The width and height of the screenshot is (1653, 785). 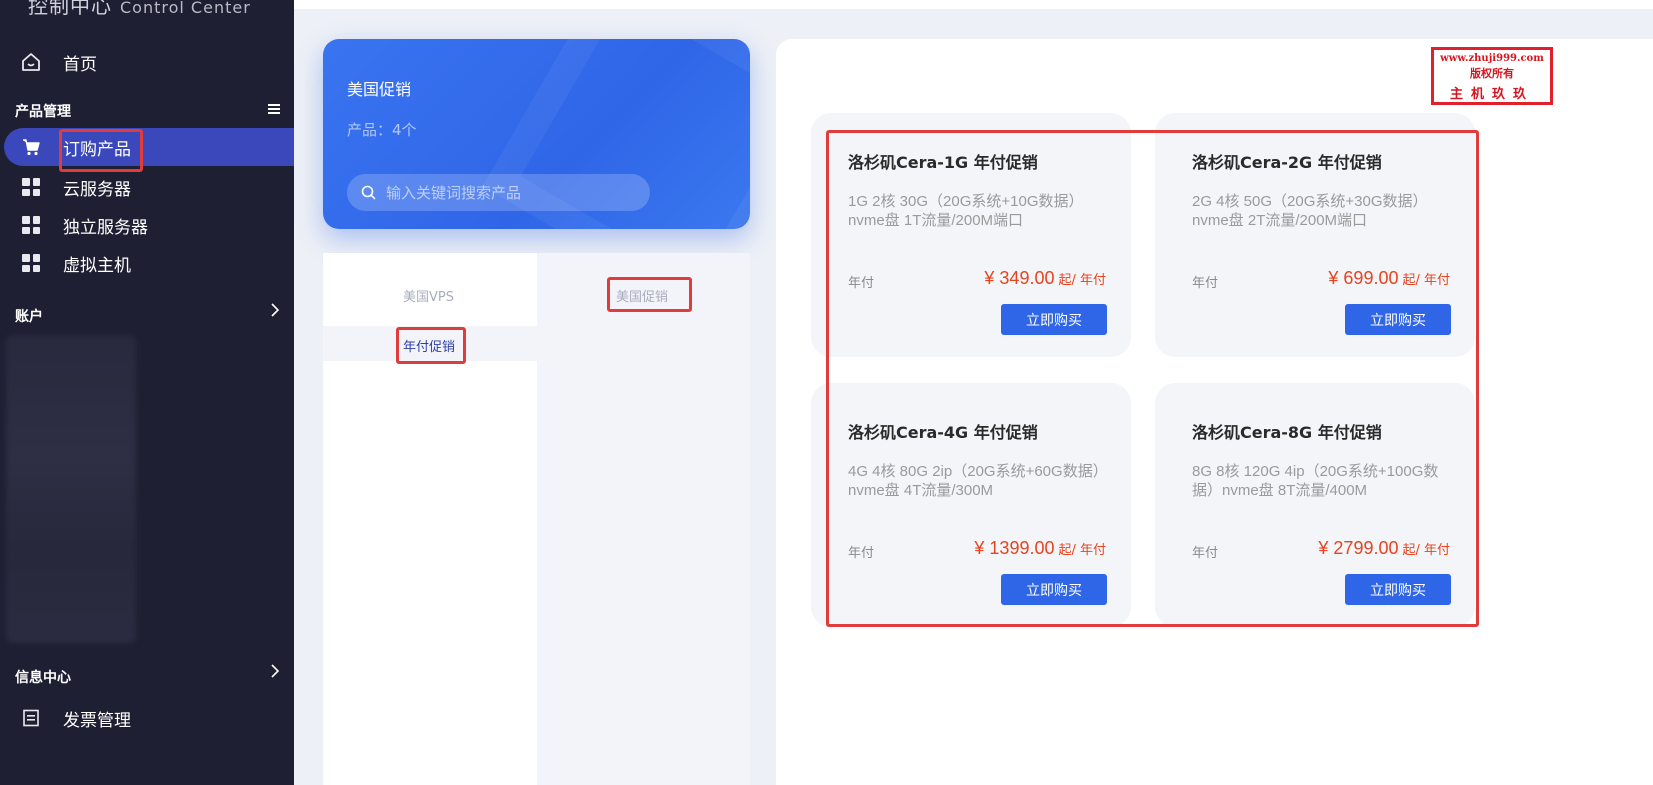 I want to click on category-us-promo: 美国促销, so click(x=642, y=295).